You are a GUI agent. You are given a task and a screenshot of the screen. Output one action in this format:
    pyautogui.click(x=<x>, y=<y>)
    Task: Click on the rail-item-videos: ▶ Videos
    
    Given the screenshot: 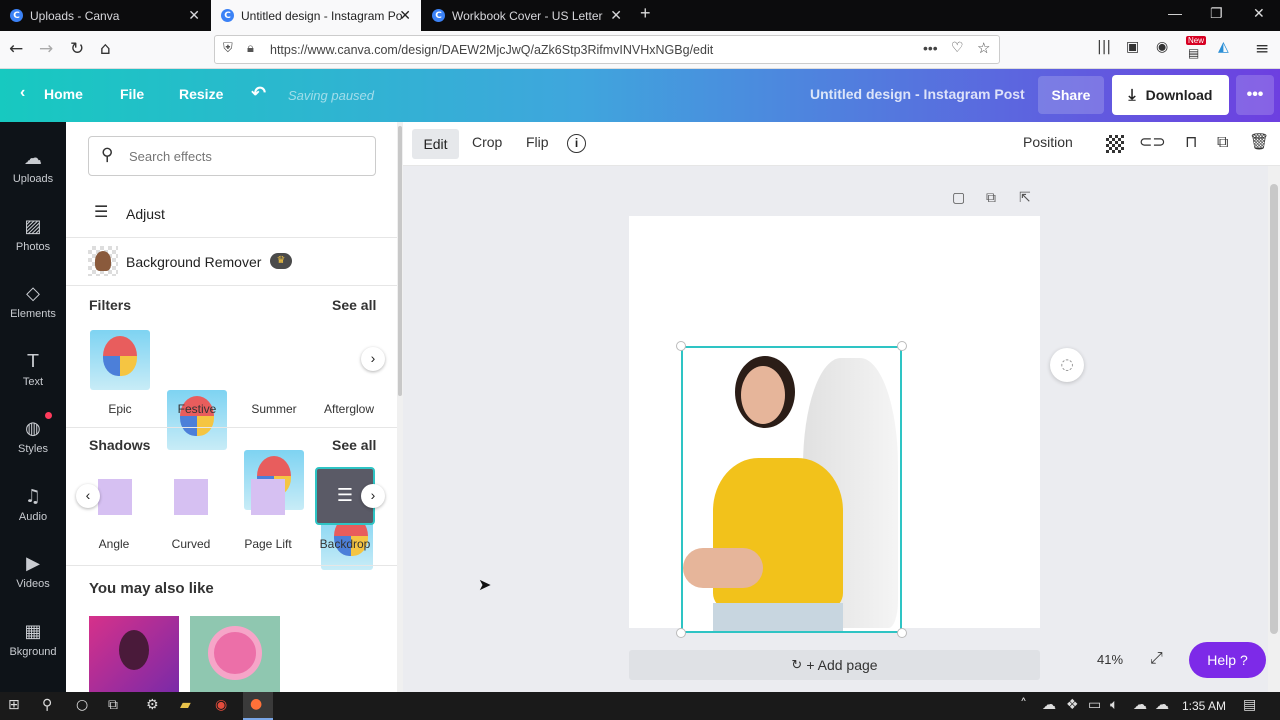 What is the action you would take?
    pyautogui.click(x=33, y=575)
    